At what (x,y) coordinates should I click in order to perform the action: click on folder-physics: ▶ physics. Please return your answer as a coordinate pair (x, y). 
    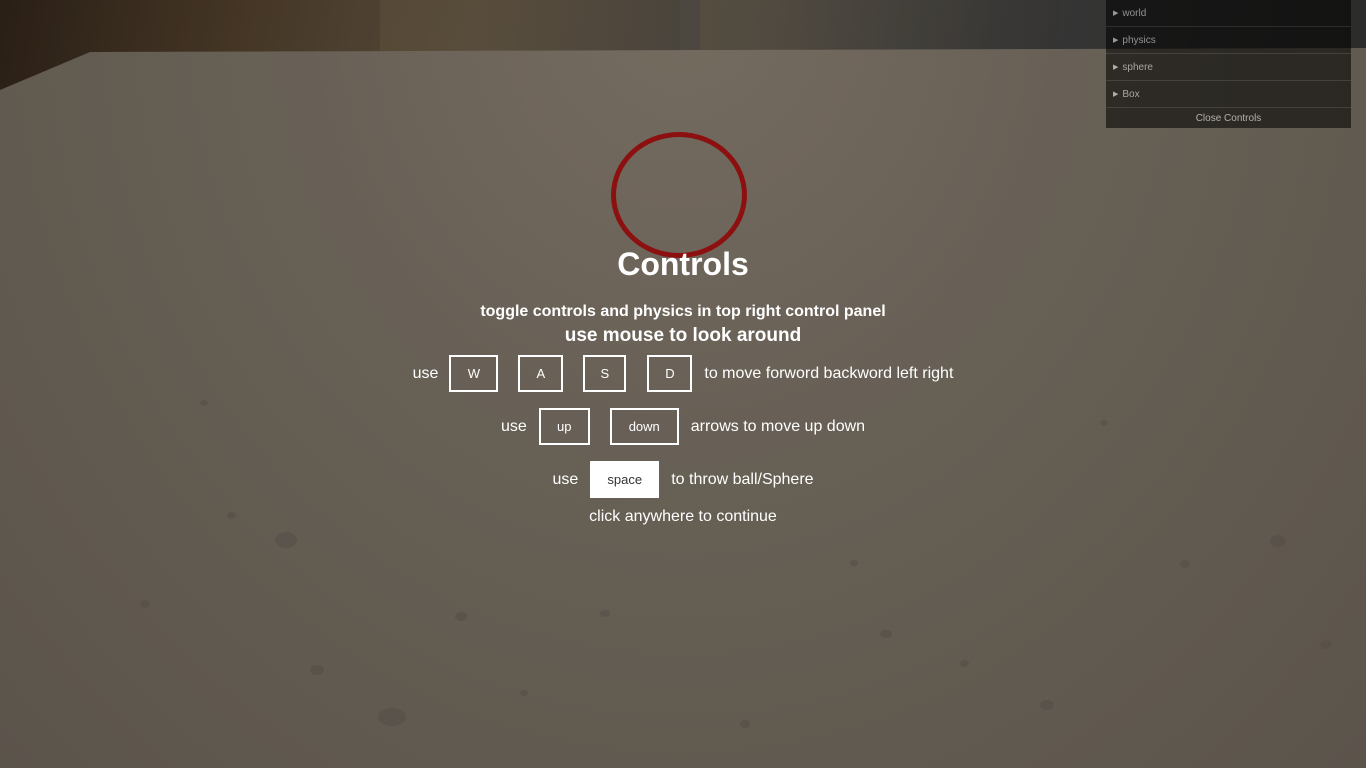
    Looking at the image, I should click on (1228, 40).